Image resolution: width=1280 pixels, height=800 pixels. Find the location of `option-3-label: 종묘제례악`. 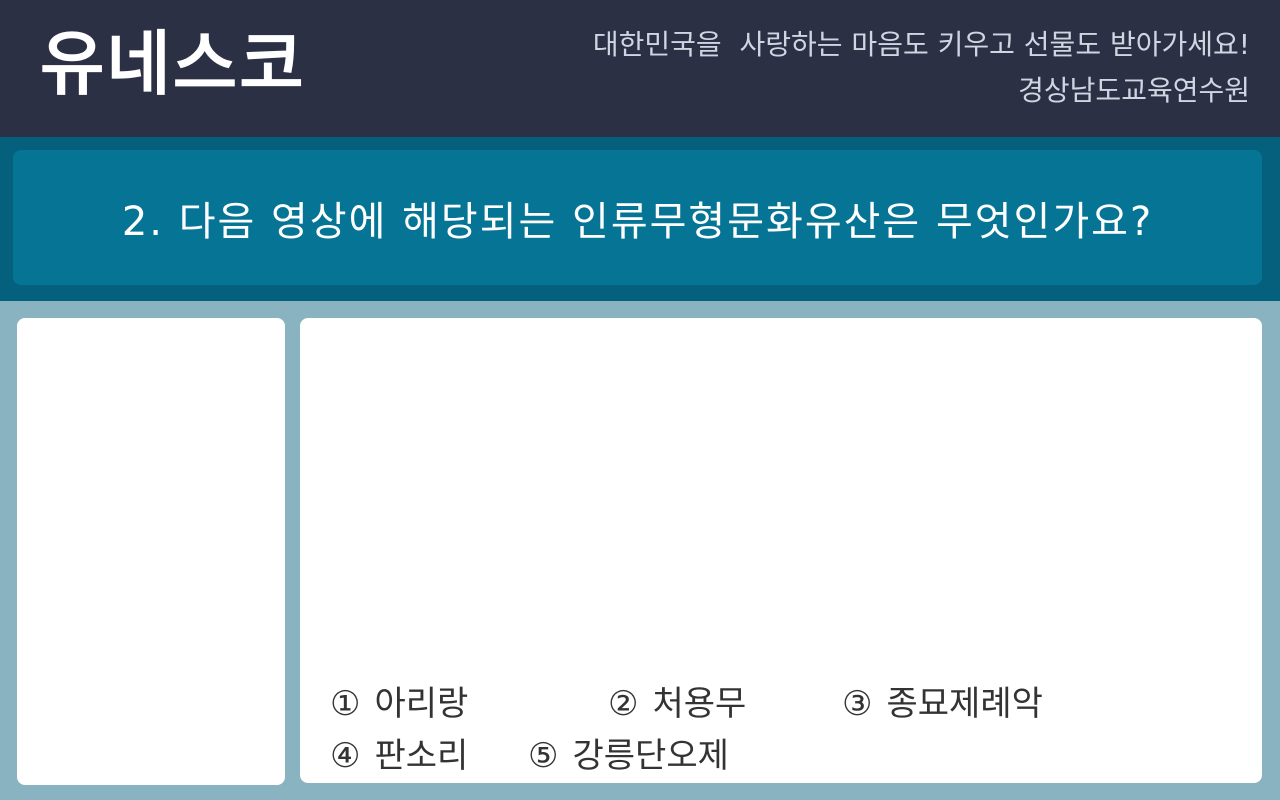

option-3-label: 종묘제례악 is located at coordinates (964, 704).